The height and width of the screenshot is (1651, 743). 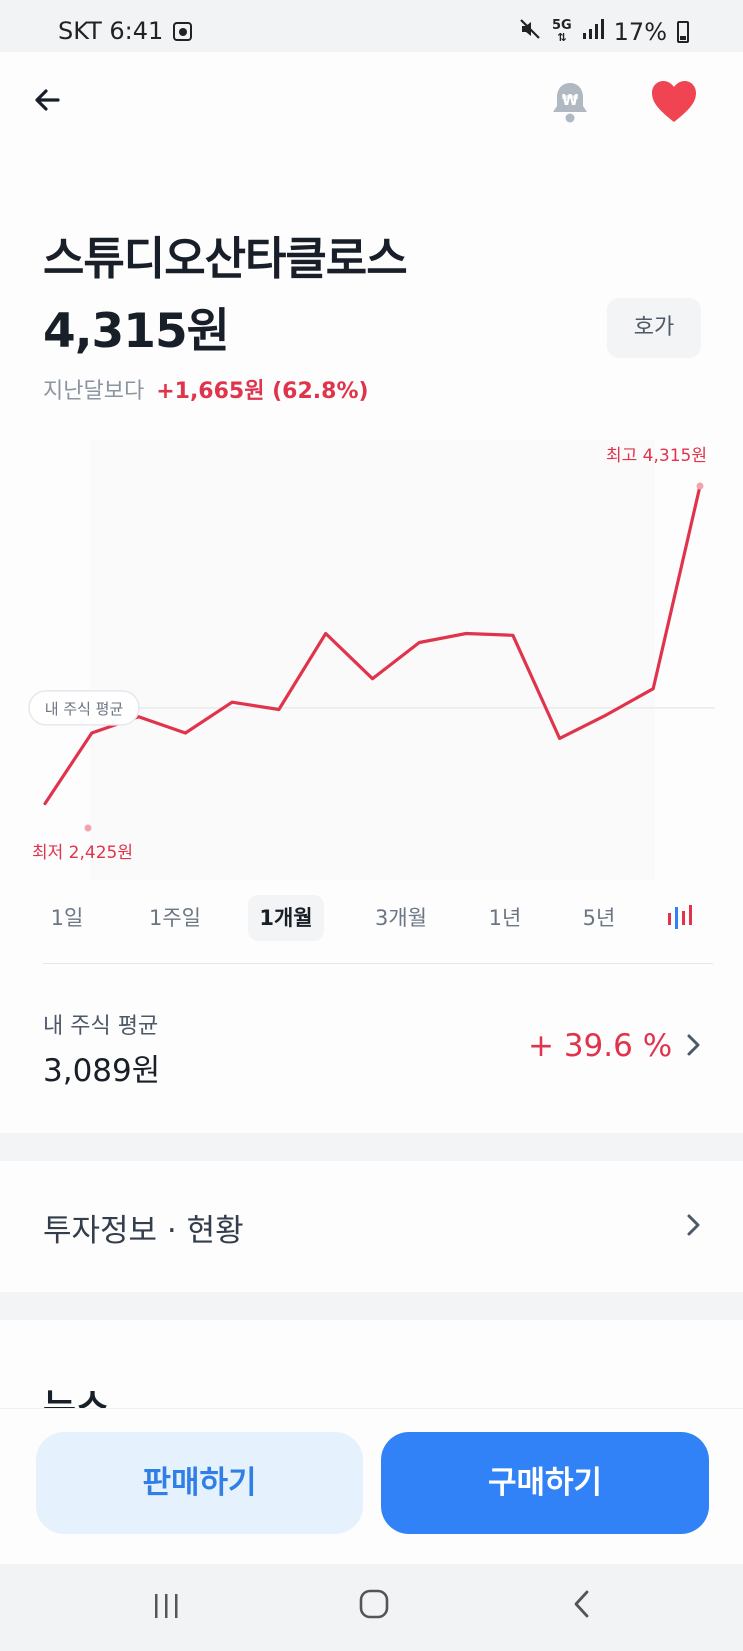 I want to click on recent-apps-icon, so click(x=167, y=1606).